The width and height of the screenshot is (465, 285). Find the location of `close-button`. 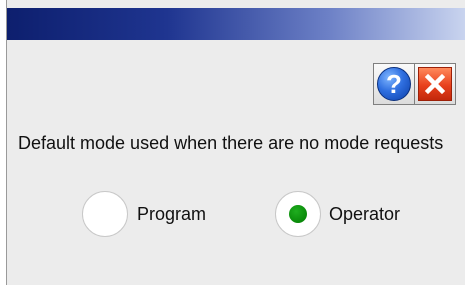

close-button is located at coordinates (435, 84).